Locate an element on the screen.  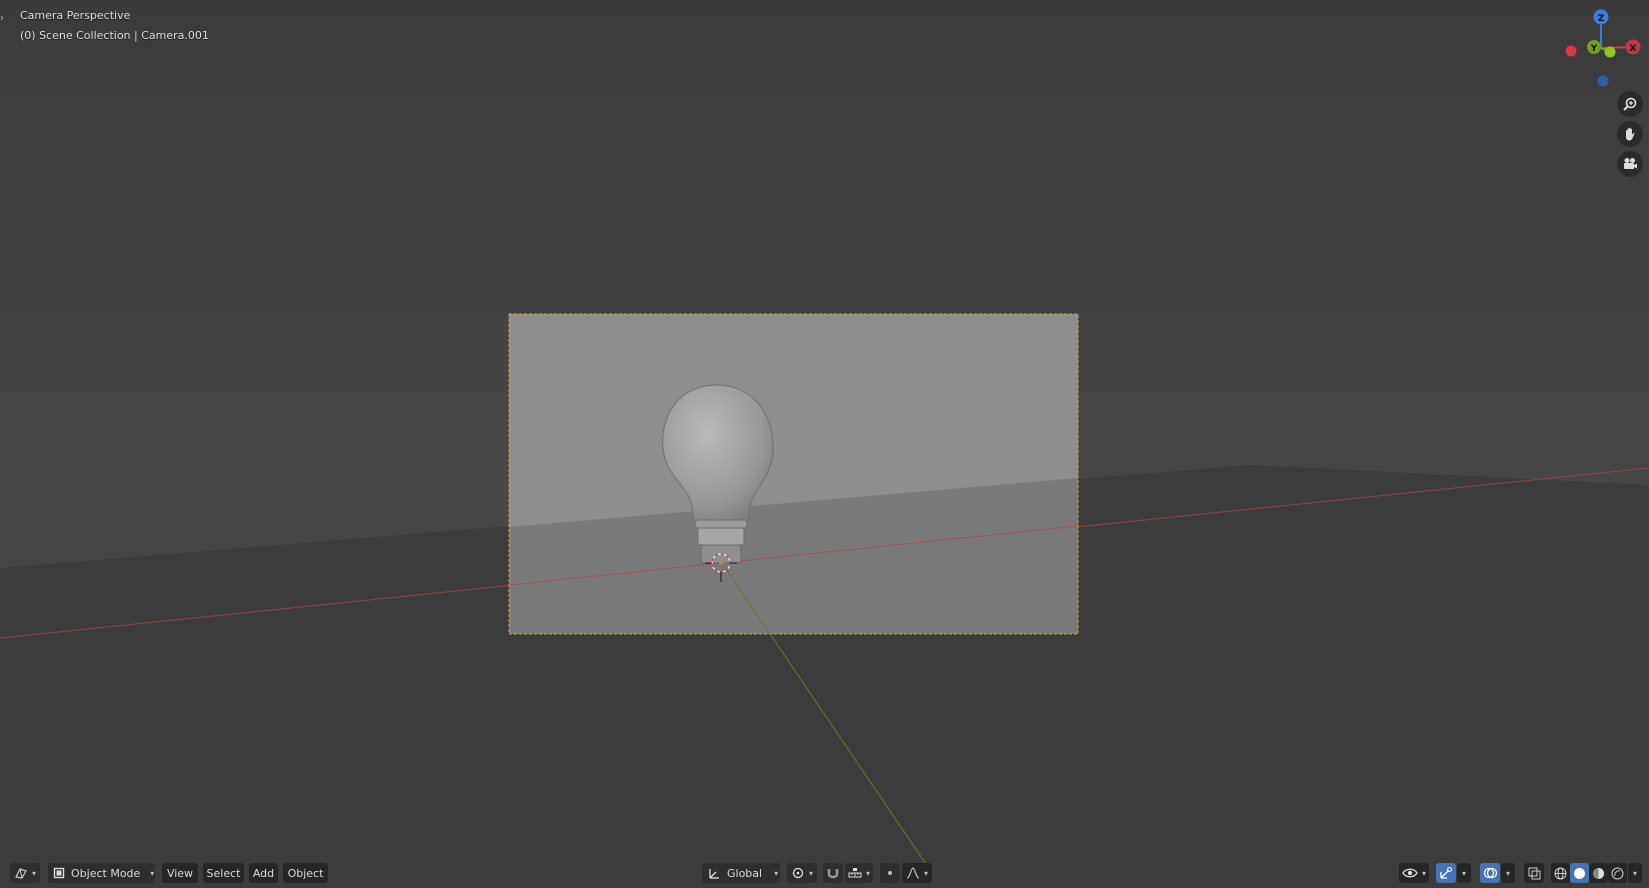
collection-info-label: (0) Scene Collection | Camera.001 is located at coordinates (114, 35).